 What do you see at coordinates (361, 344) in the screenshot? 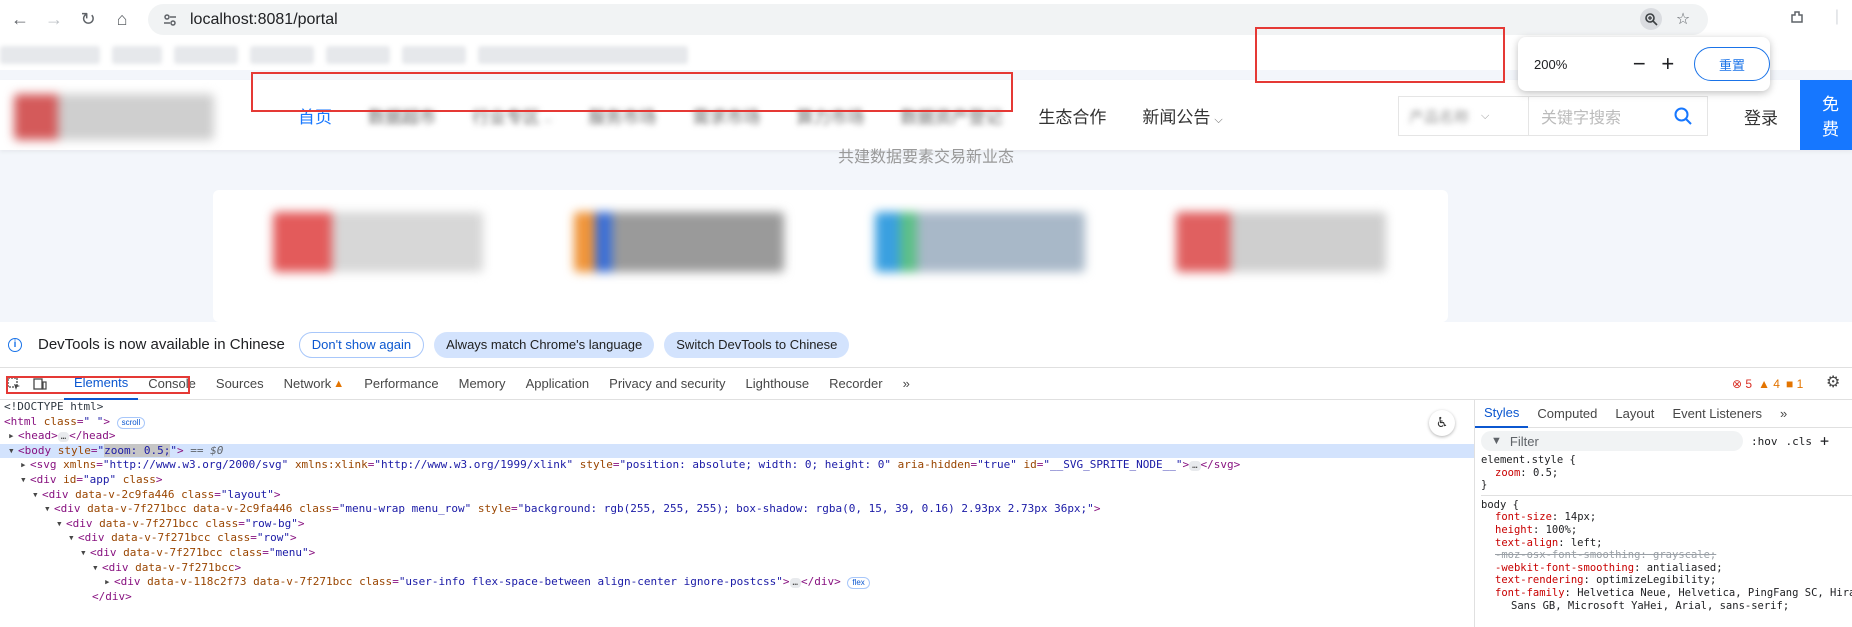
I see `dont-show-again-button: Don't show again` at bounding box center [361, 344].